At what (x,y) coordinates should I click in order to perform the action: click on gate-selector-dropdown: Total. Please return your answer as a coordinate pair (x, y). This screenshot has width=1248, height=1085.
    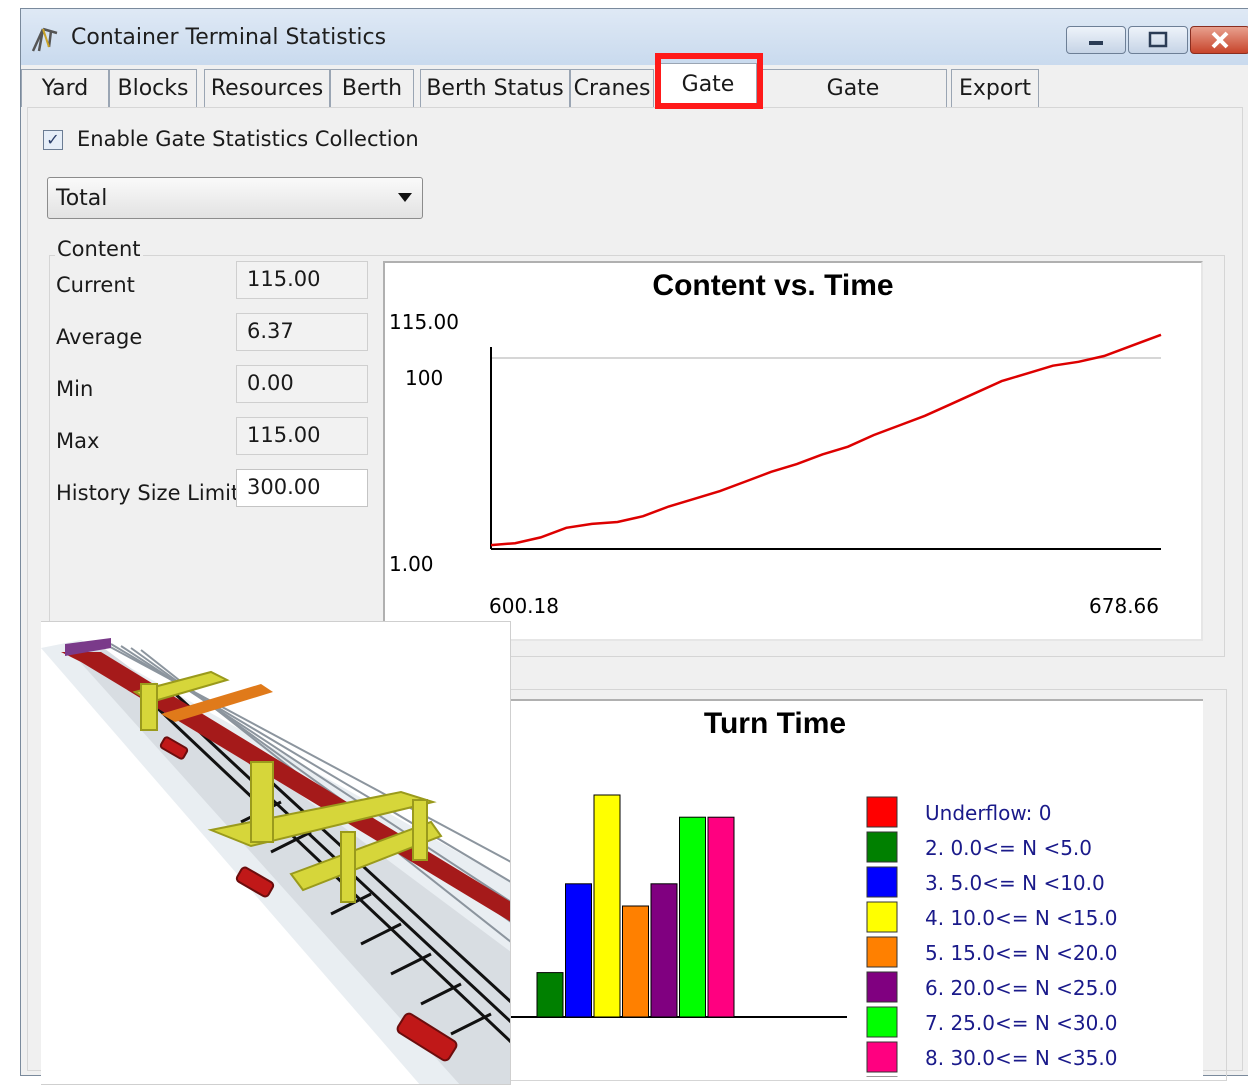
    Looking at the image, I should click on (235, 198).